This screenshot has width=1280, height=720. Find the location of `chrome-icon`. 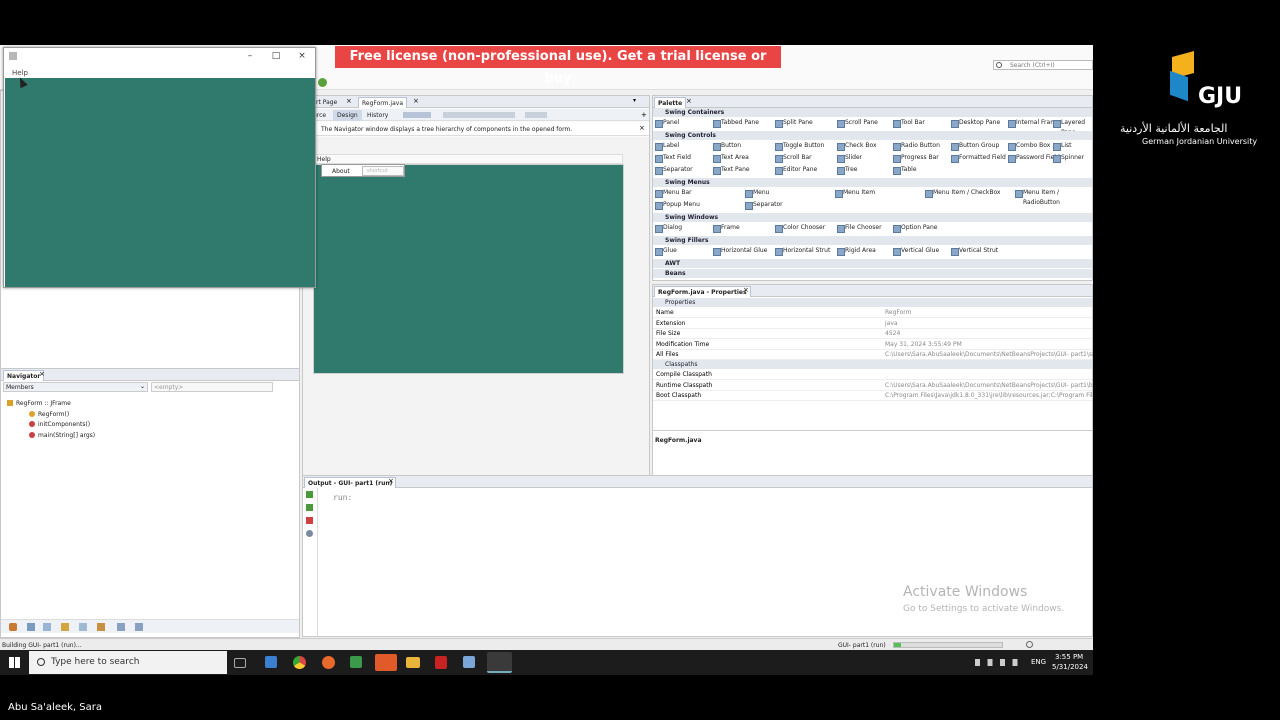

chrome-icon is located at coordinates (299, 662).